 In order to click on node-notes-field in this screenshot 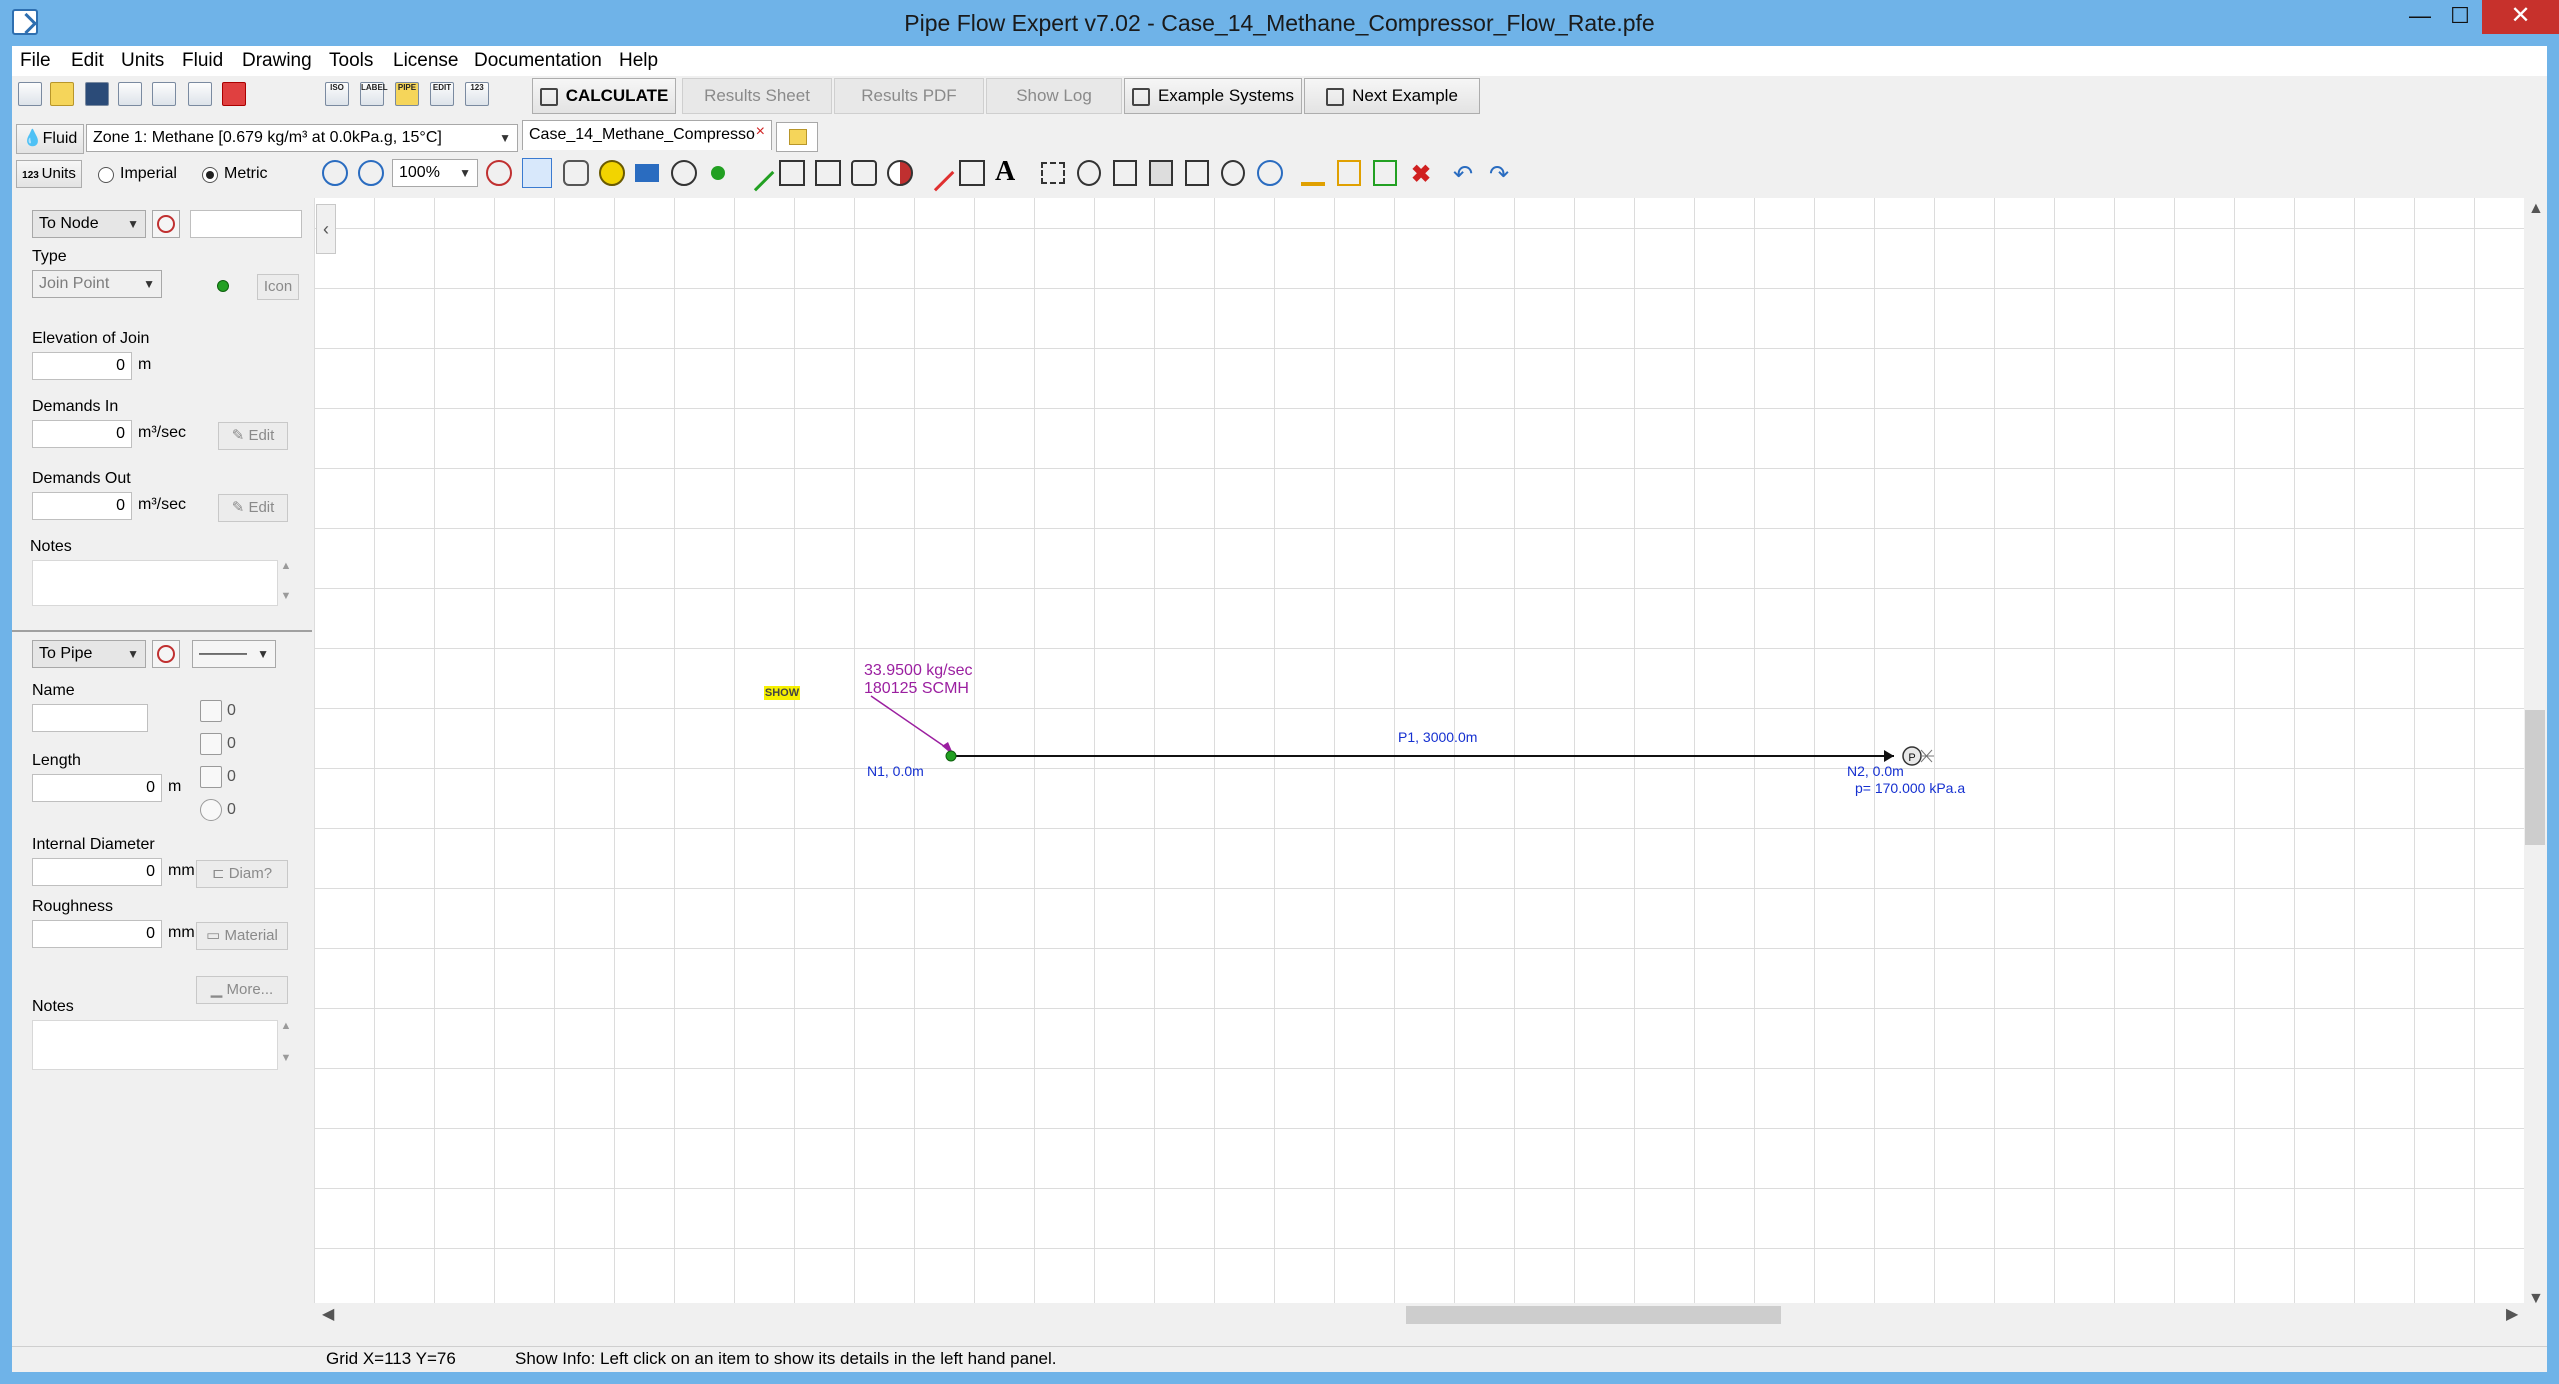, I will do `click(155, 583)`.